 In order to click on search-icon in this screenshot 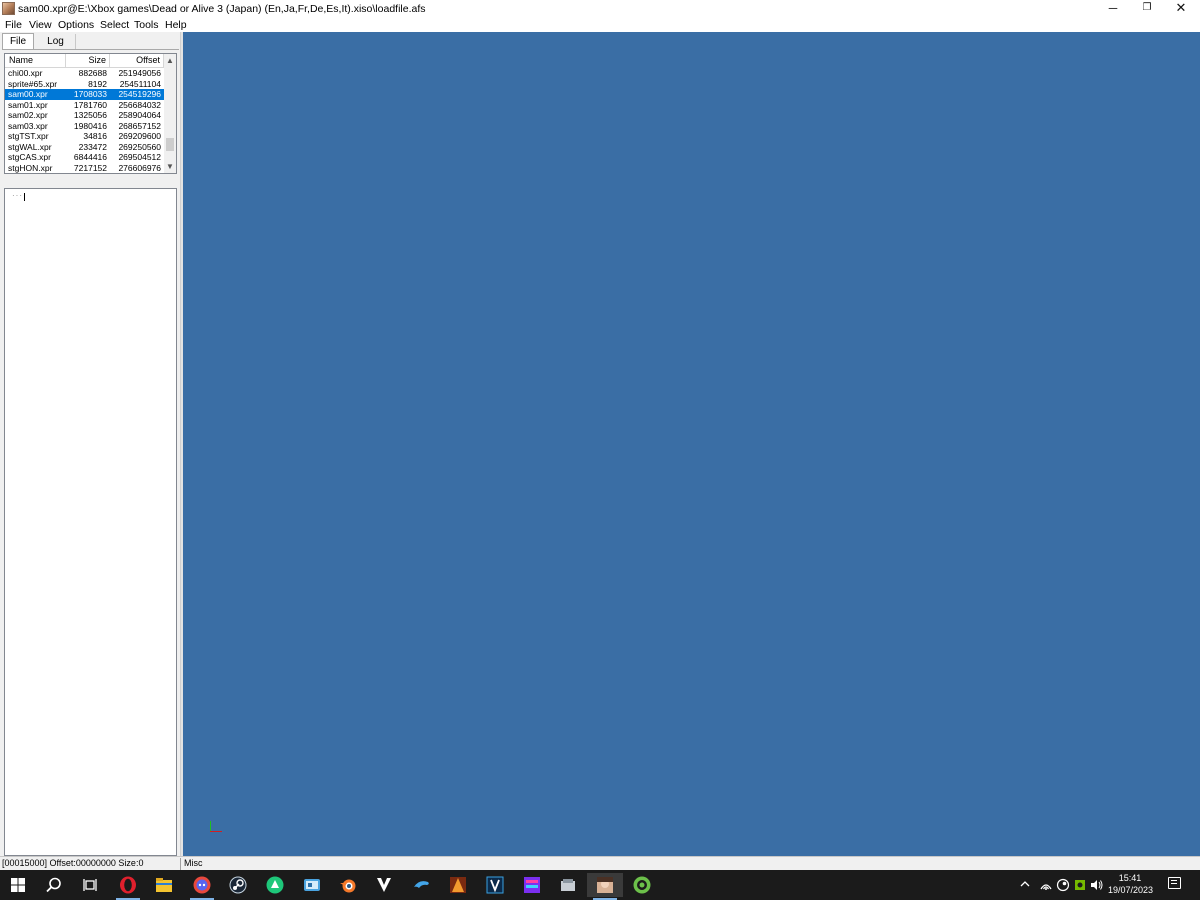, I will do `click(54, 885)`.